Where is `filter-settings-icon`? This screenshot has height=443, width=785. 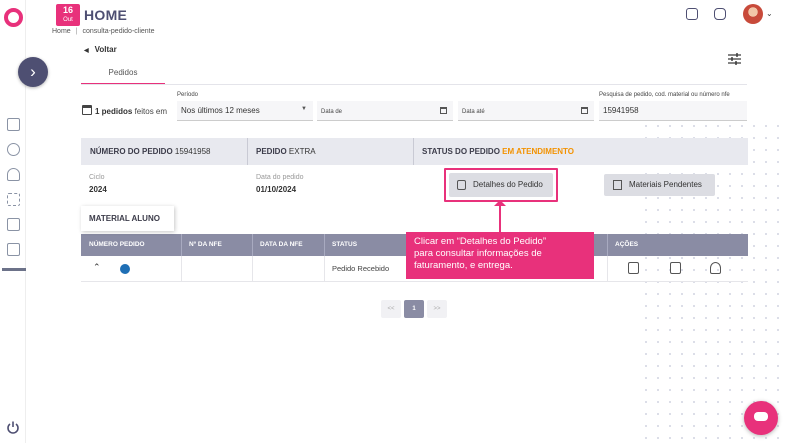 filter-settings-icon is located at coordinates (734, 59).